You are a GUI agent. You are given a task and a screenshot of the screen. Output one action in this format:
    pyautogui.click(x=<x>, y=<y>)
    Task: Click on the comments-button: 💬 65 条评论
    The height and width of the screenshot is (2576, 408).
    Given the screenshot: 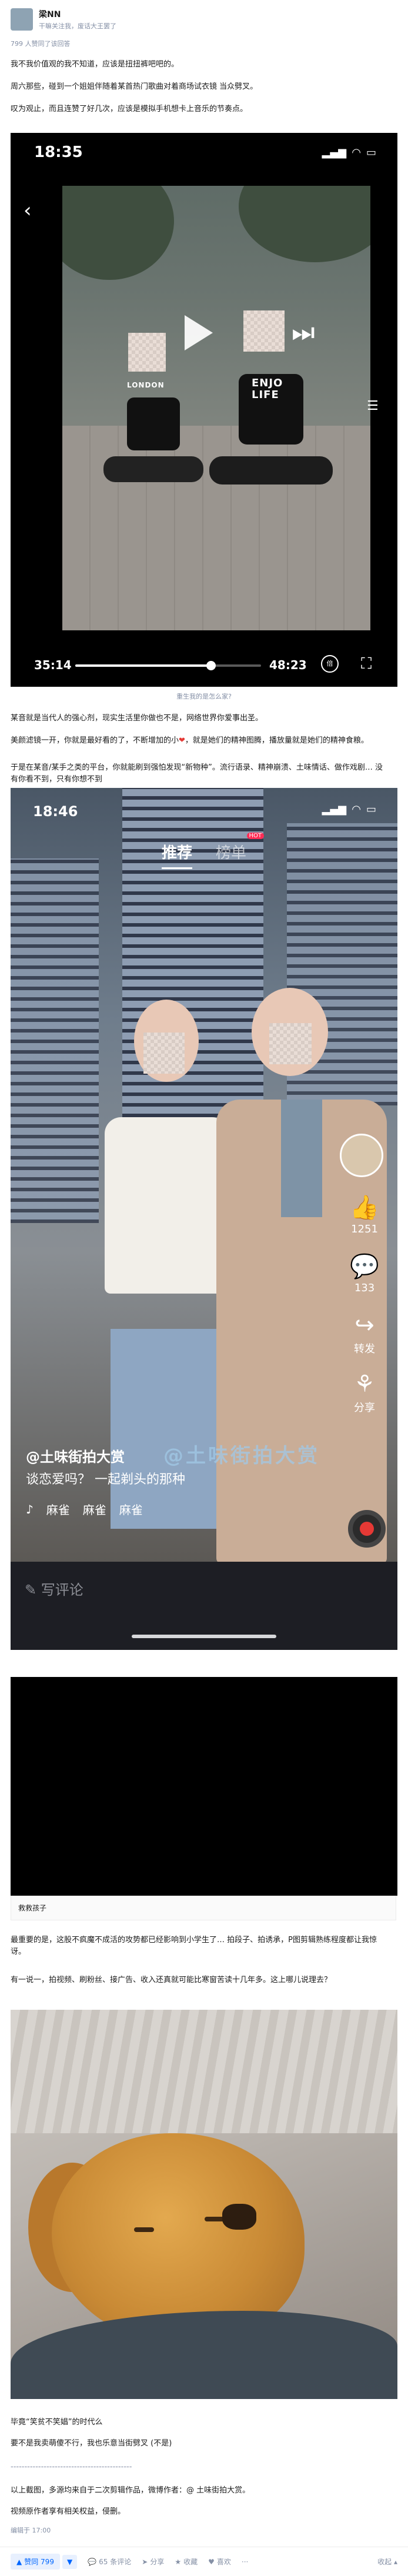 What is the action you would take?
    pyautogui.click(x=109, y=2562)
    